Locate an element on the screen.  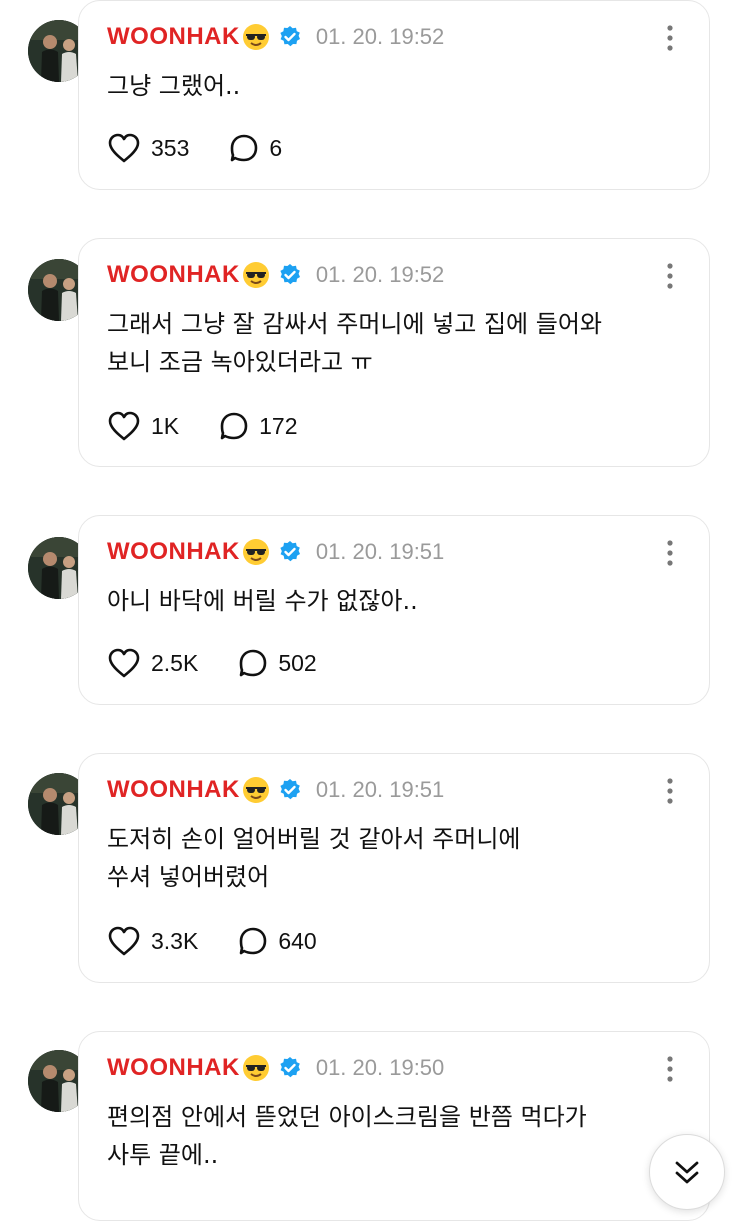
comment-button: 640 is located at coordinates (277, 941).